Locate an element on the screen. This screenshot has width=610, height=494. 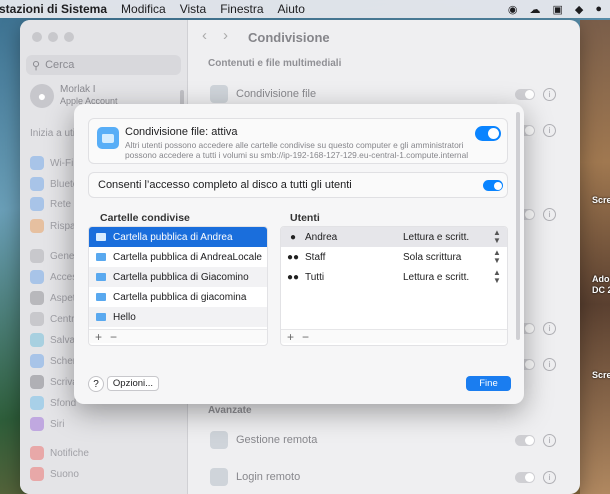
sidebar-item-label: Centr is located at coordinates (62, 319).